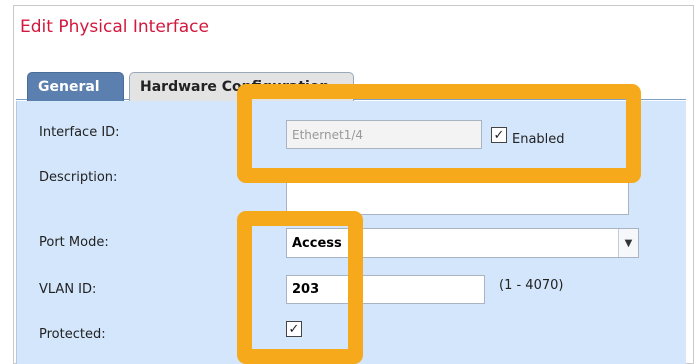 The height and width of the screenshot is (364, 694). What do you see at coordinates (628, 243) in the screenshot?
I see `chevron-down-icon: ▼` at bounding box center [628, 243].